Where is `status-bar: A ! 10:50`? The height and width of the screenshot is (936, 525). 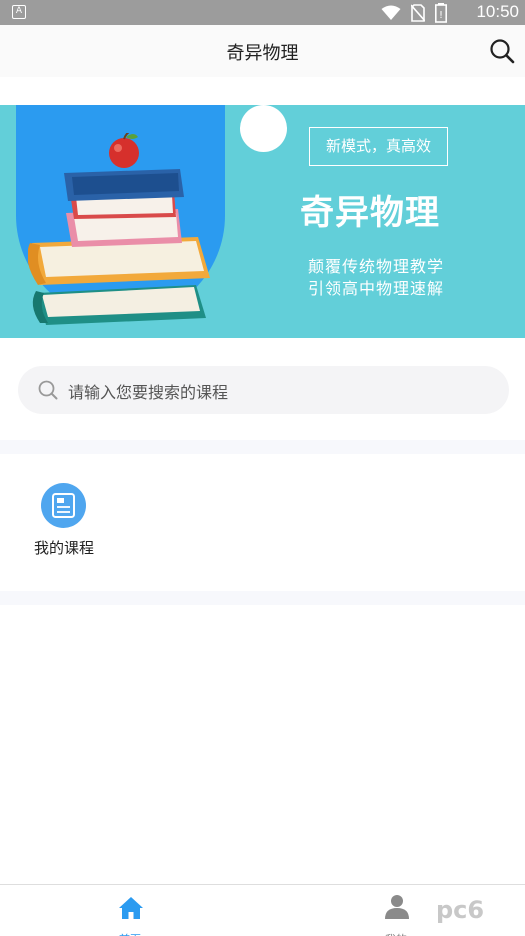 status-bar: A ! 10:50 is located at coordinates (262, 12).